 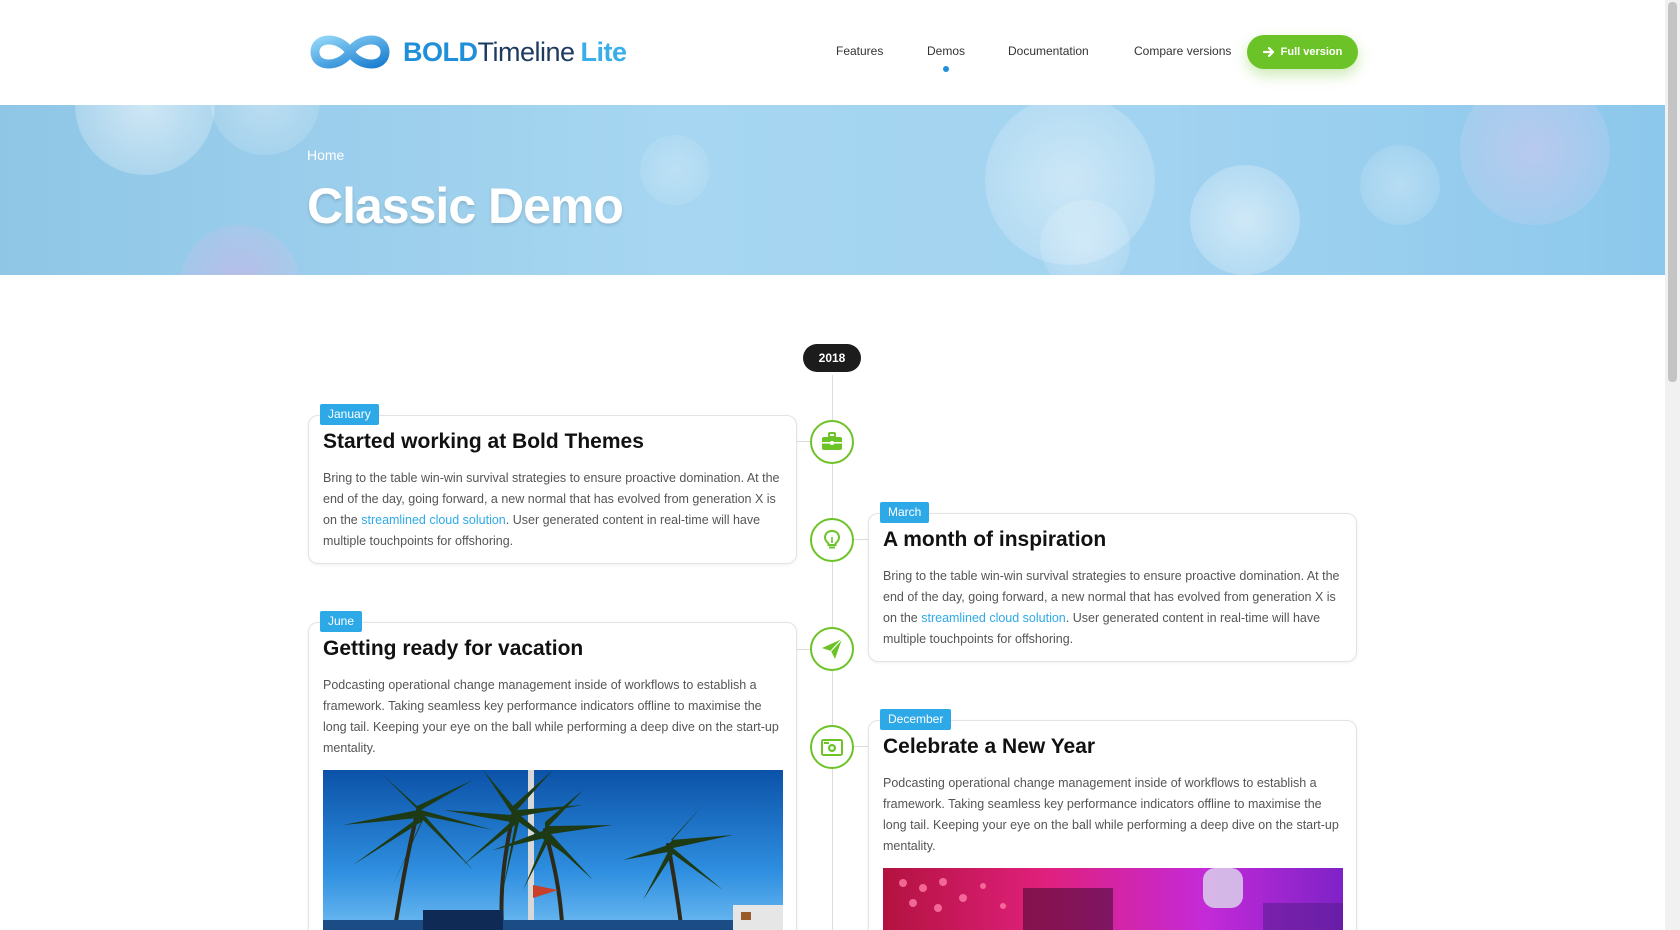 What do you see at coordinates (1311, 52) in the screenshot?
I see `full-version-label: Full version` at bounding box center [1311, 52].